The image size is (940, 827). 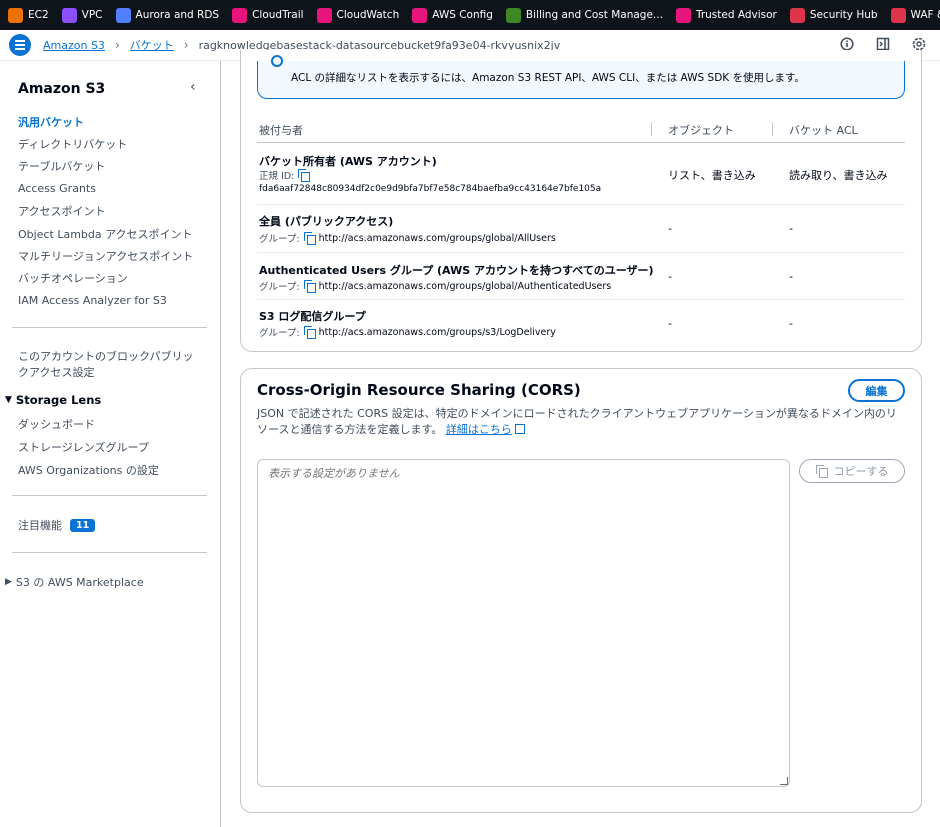 I want to click on canonical-id-label-text: 正規 ID:, so click(x=277, y=176).